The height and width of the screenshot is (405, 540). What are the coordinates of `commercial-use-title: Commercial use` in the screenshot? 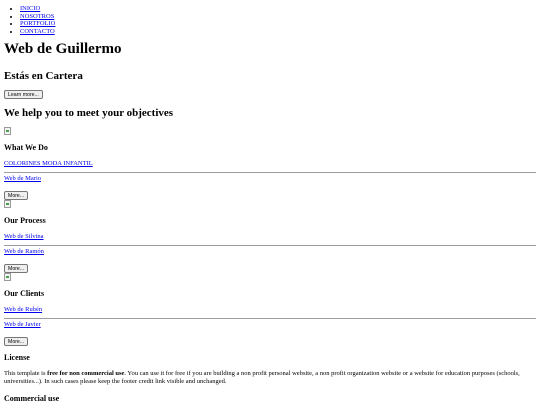 It's located at (32, 398).